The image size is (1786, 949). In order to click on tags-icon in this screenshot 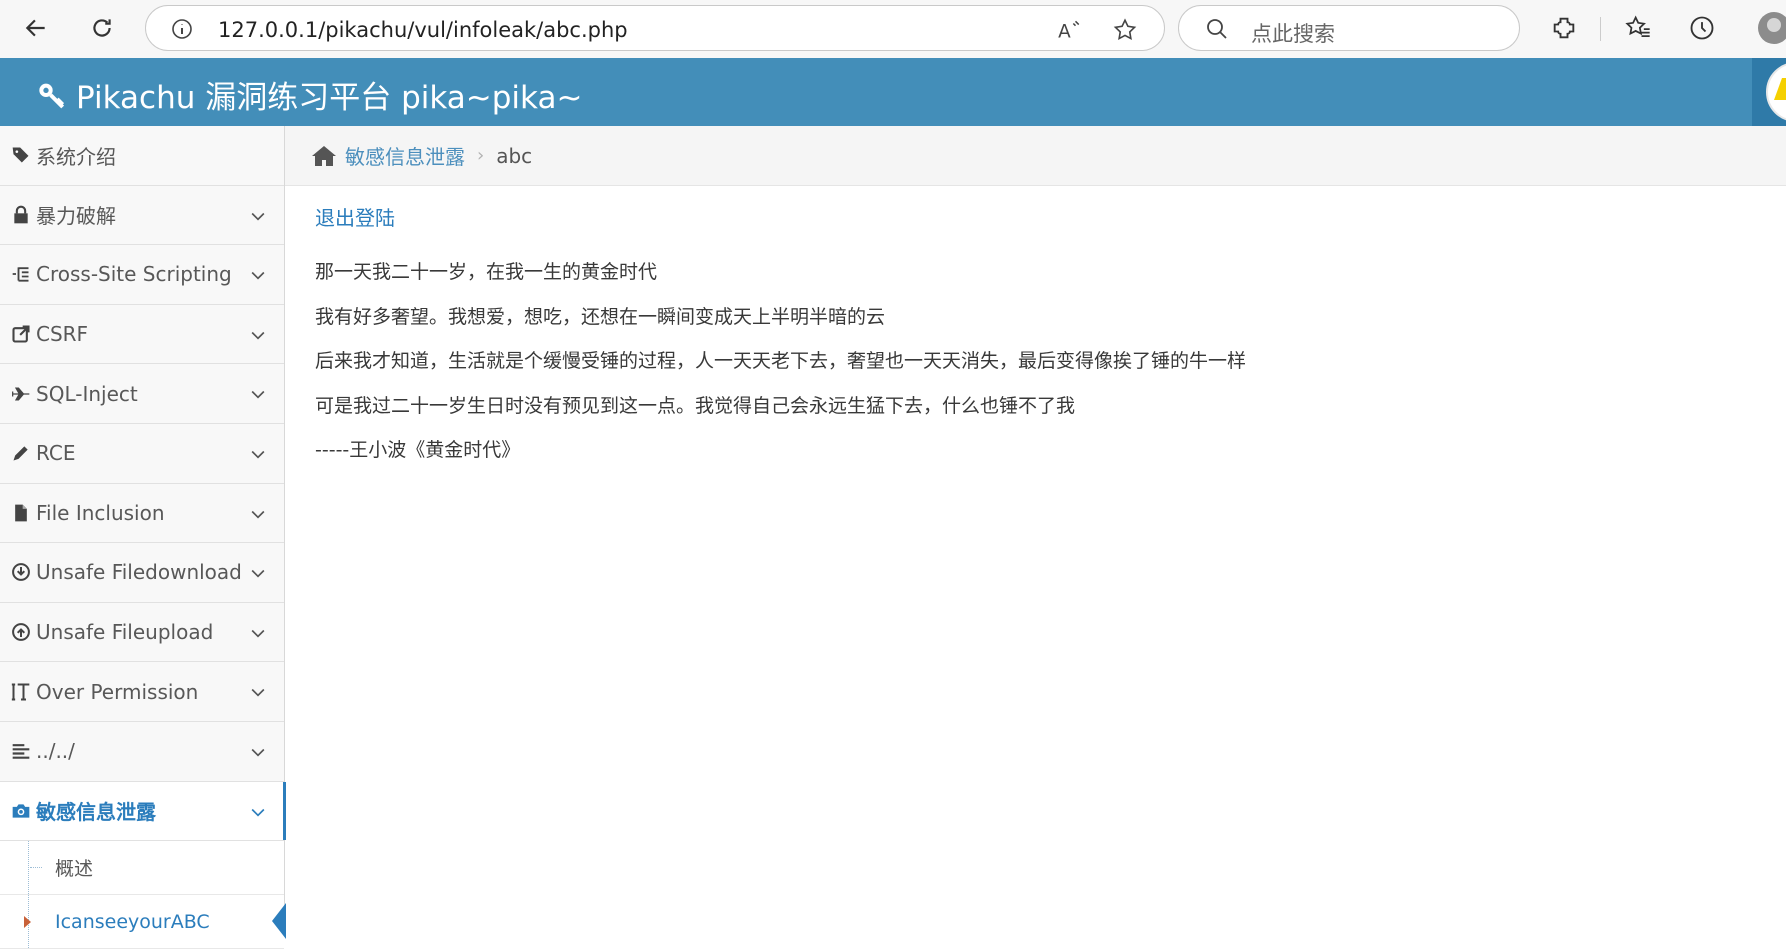, I will do `click(21, 155)`.